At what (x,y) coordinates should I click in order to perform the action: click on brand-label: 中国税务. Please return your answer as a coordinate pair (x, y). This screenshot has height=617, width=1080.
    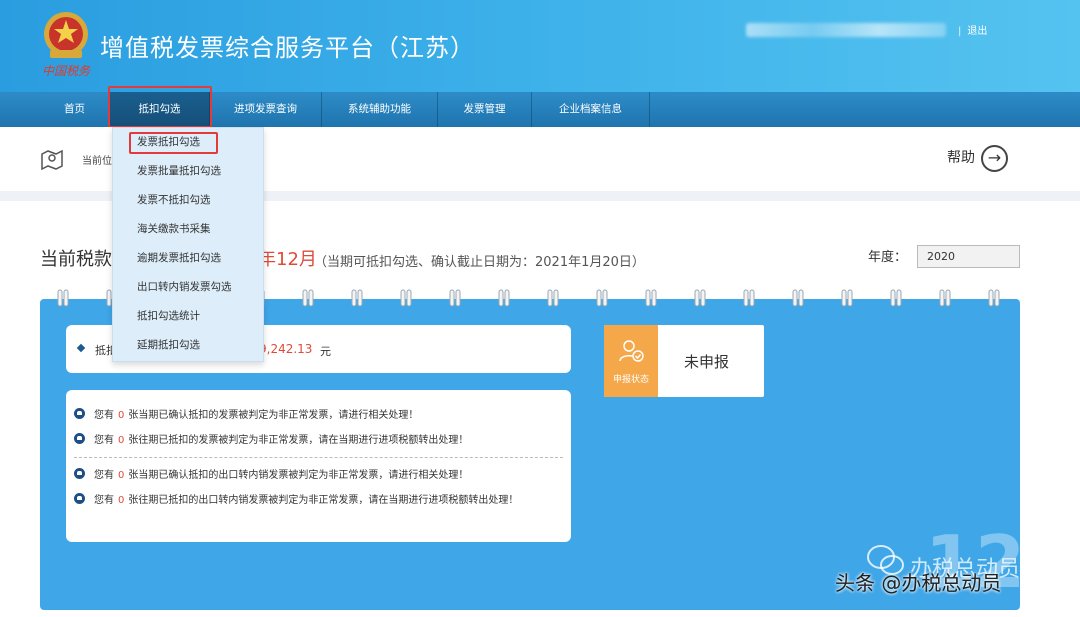
    Looking at the image, I should click on (66, 70).